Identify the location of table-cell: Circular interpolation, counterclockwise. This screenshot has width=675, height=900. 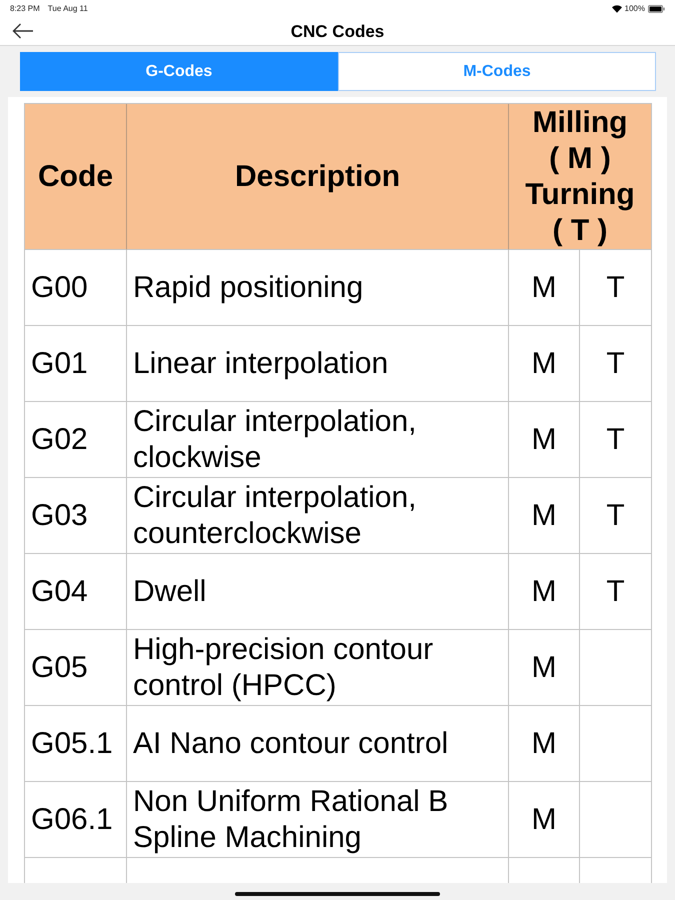
(318, 516).